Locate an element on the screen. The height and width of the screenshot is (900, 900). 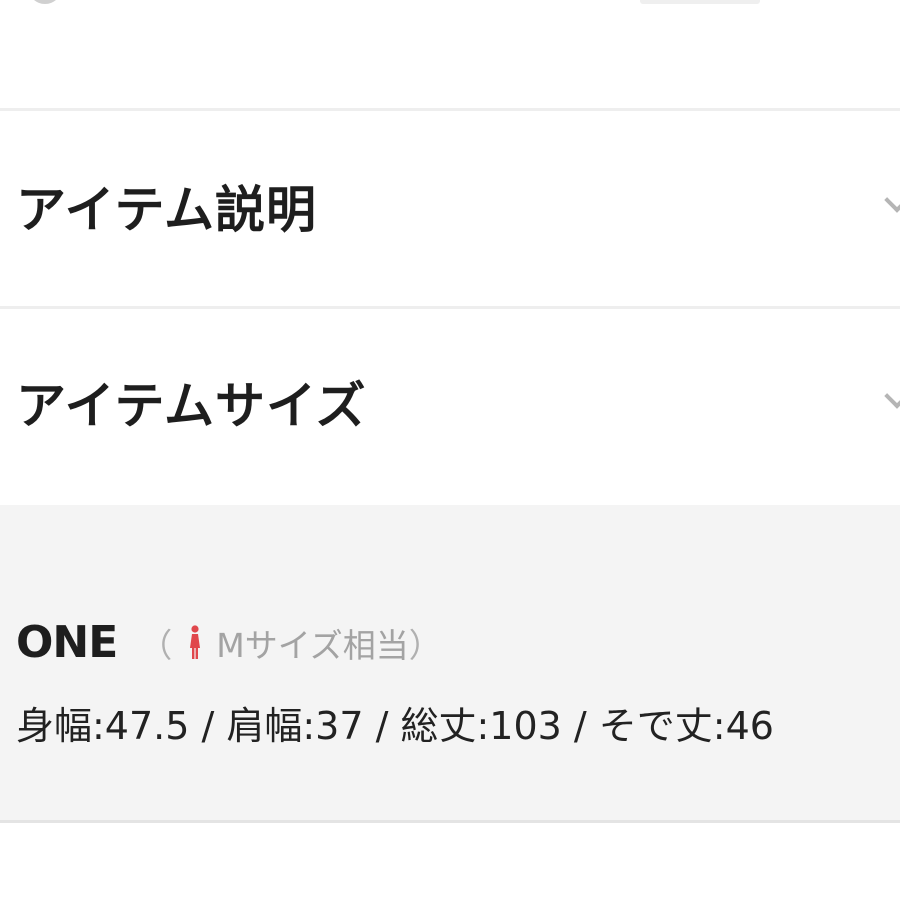
paren-close: ） is located at coordinates (425, 645).